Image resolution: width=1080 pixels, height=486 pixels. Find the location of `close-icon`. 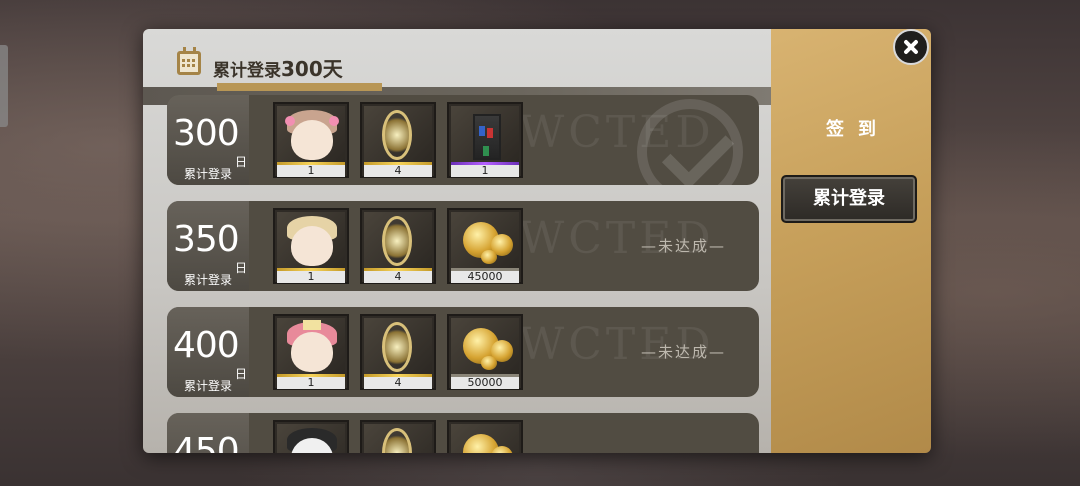

close-icon is located at coordinates (911, 47).